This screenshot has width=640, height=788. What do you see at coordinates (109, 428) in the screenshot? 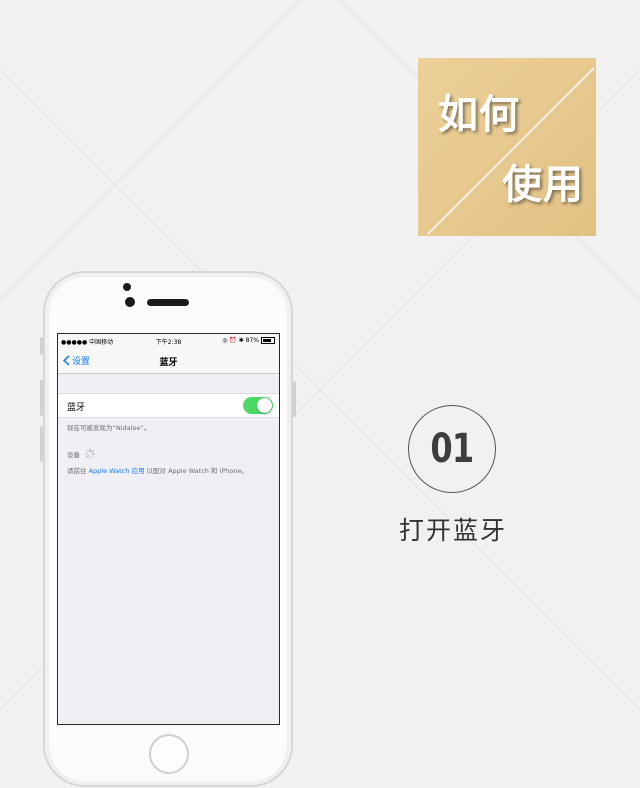
I see `discoverable-text: 现在可被发现为“Nidalee”。` at bounding box center [109, 428].